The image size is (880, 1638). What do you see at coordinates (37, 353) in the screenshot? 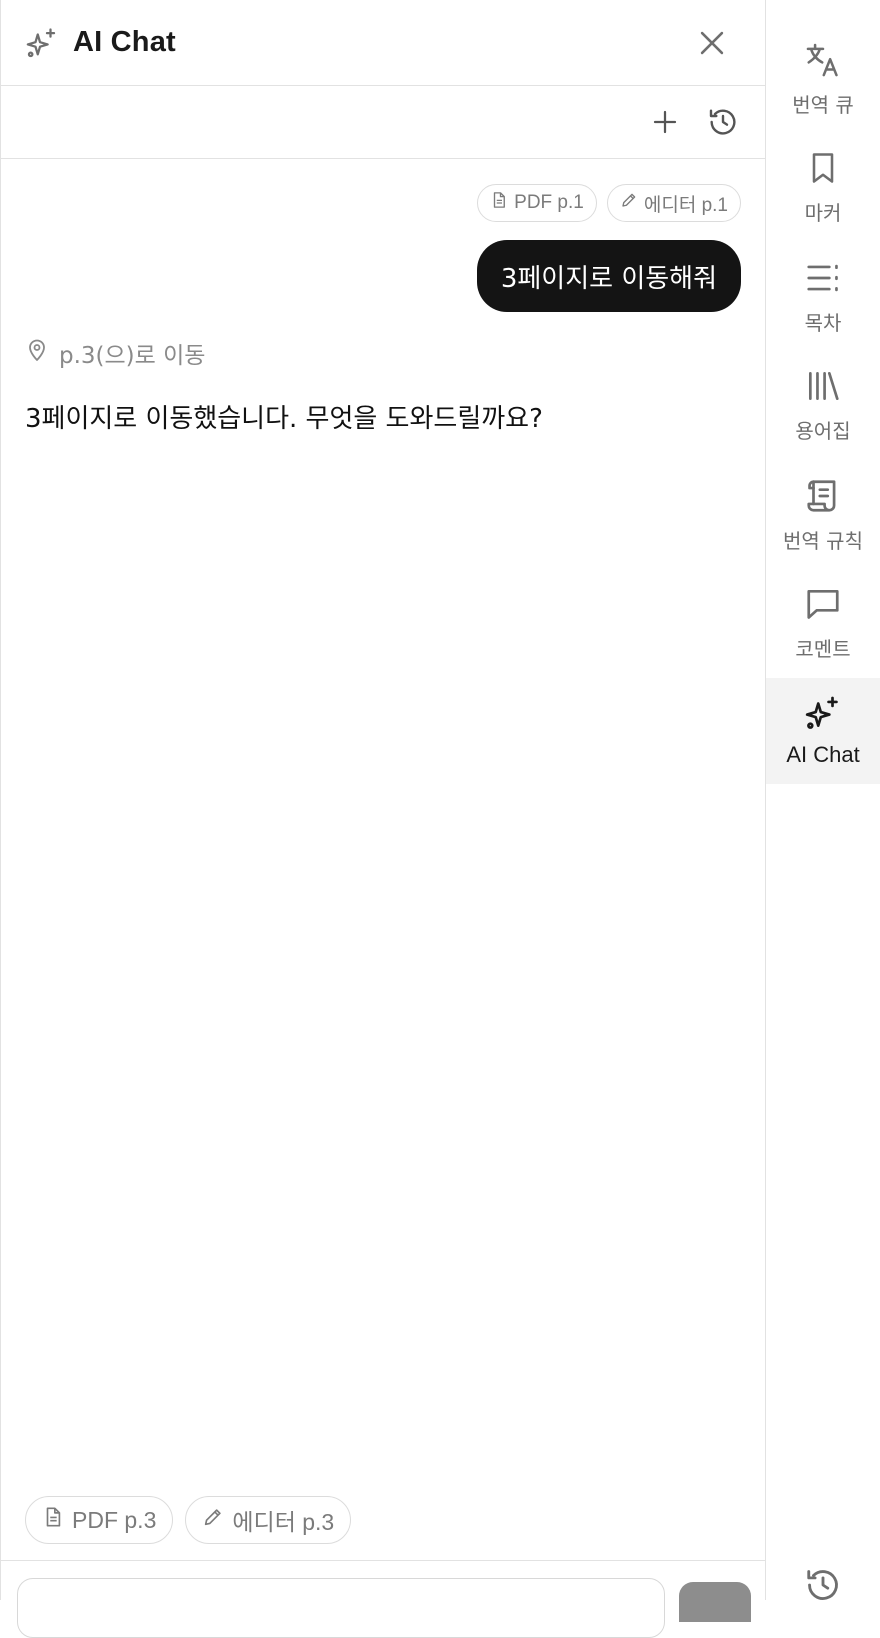
I see `location-pin-icon` at bounding box center [37, 353].